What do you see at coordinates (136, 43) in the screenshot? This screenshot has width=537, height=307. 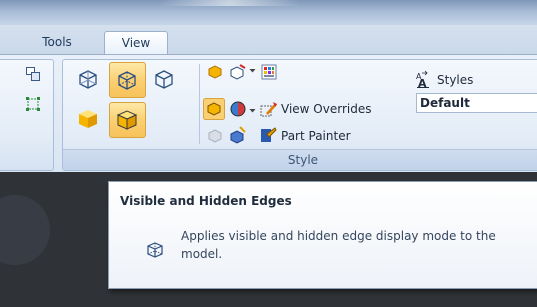 I see `tab-view: View` at bounding box center [136, 43].